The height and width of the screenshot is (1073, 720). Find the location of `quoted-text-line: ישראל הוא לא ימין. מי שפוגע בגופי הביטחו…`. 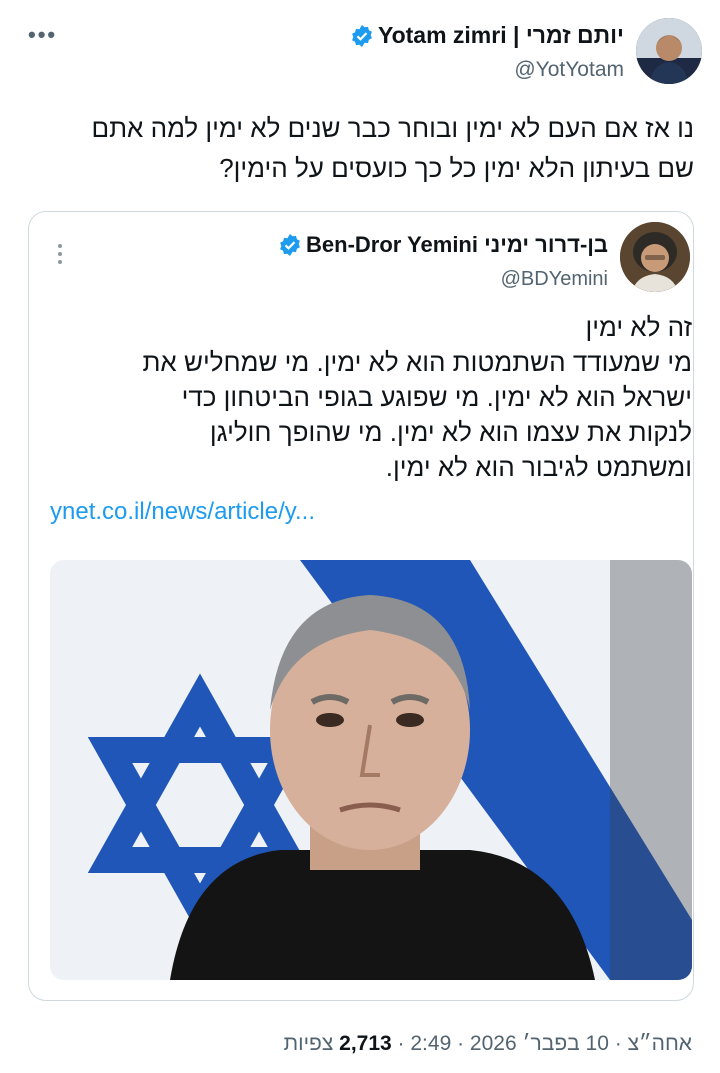

quoted-text-line: ישראל הוא לא ימין. מי שפוגע בגופי הביטחו… is located at coordinates (436, 397).